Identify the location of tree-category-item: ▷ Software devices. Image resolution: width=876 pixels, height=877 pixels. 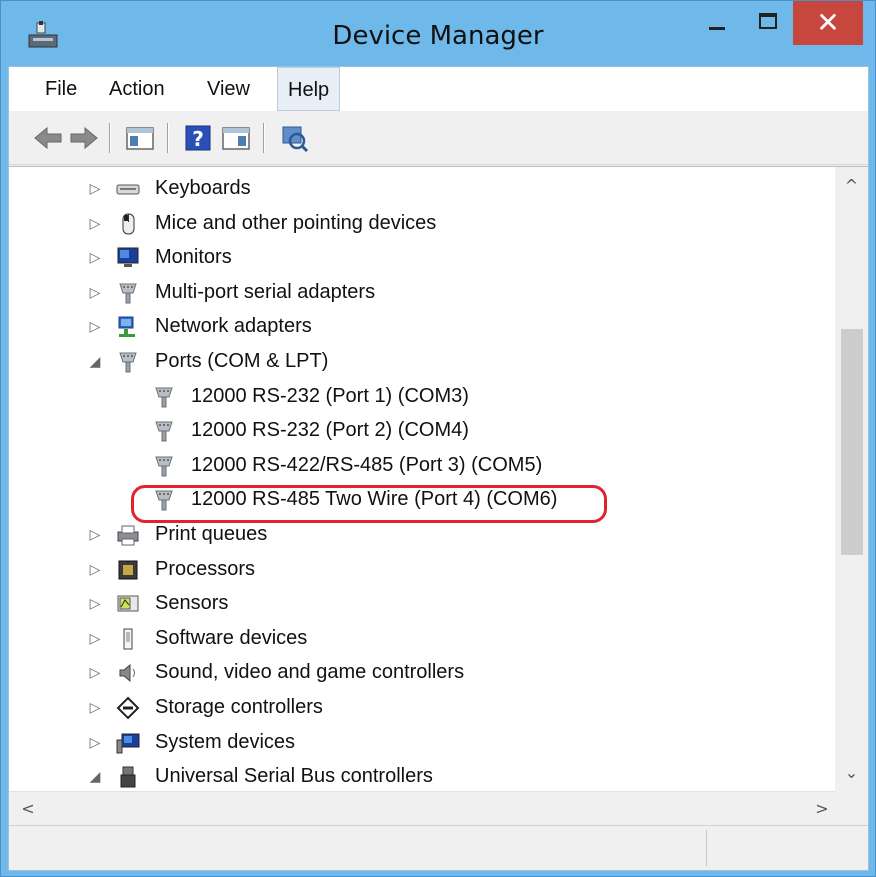
(422, 638).